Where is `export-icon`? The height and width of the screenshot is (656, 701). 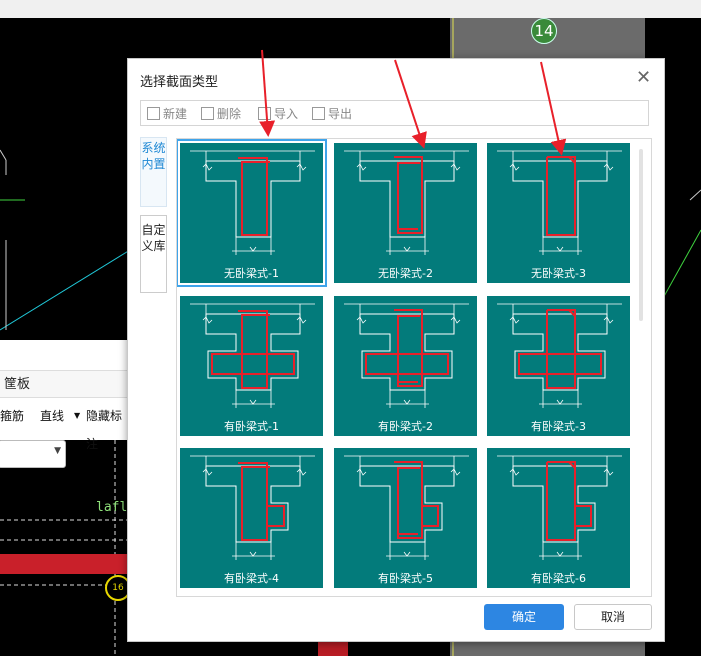 export-icon is located at coordinates (318, 113).